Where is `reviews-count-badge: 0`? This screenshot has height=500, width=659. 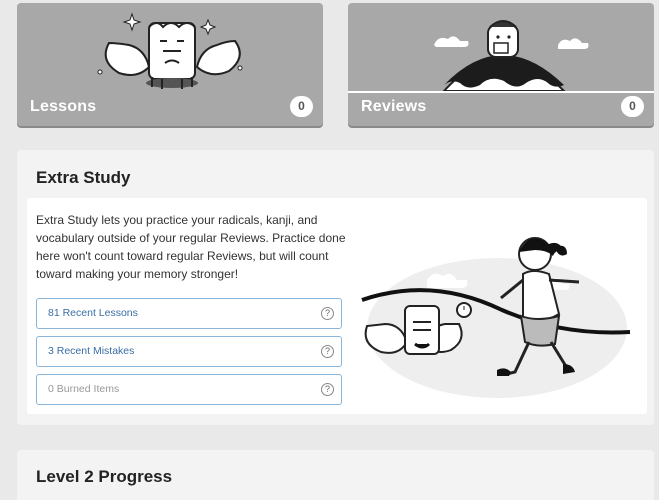
reviews-count-badge: 0 is located at coordinates (632, 106).